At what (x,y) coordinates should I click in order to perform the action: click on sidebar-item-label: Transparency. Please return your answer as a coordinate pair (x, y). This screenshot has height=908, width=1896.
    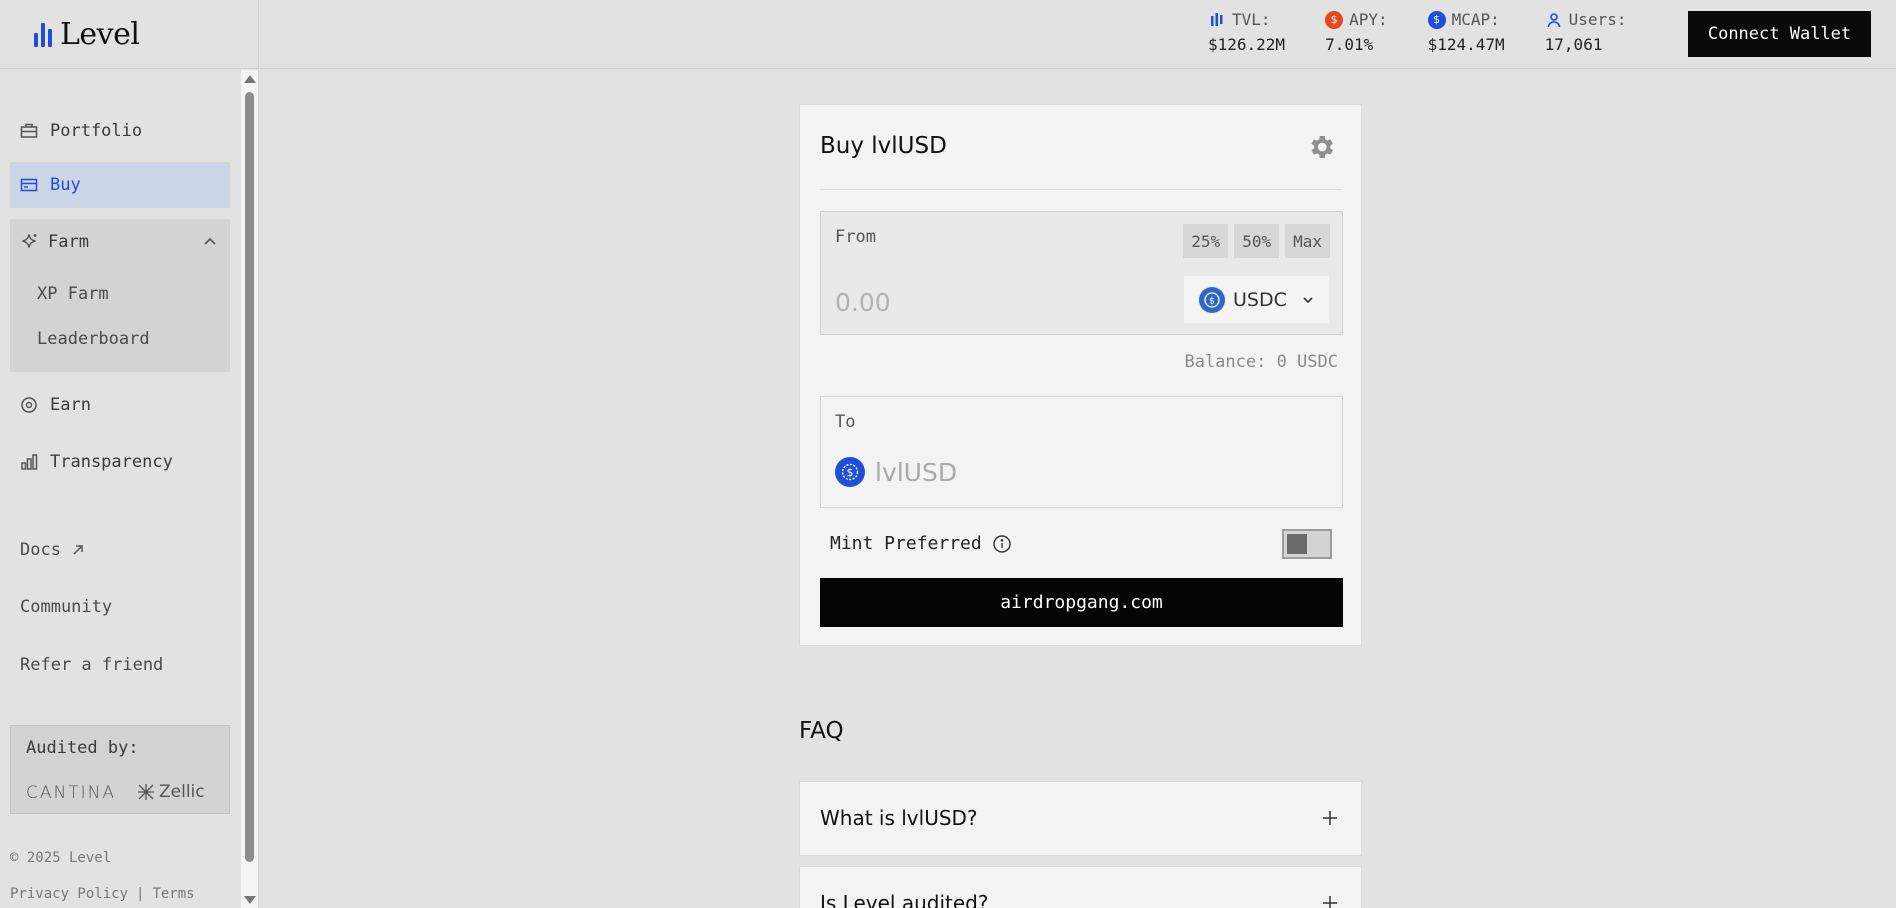
    Looking at the image, I should click on (111, 462).